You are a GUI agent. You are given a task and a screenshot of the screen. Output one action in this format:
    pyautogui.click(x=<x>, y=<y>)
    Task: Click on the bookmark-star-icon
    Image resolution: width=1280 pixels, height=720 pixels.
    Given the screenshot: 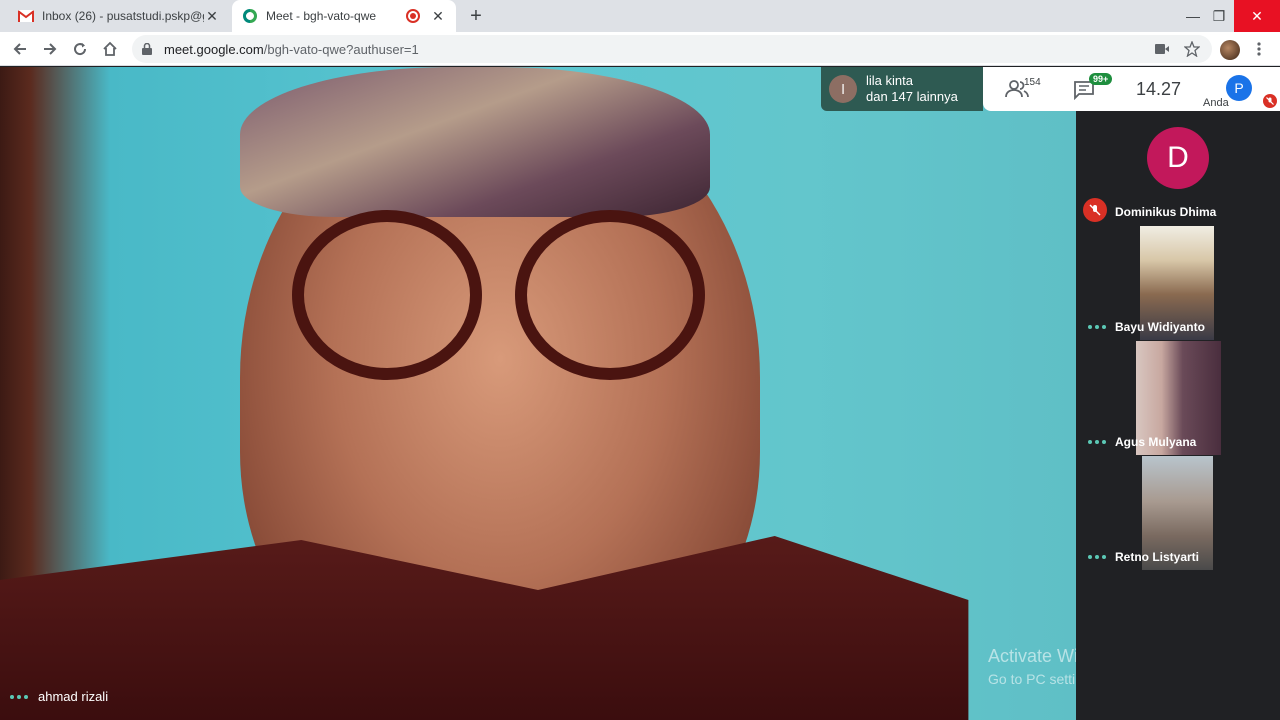 What is the action you would take?
    pyautogui.click(x=1192, y=49)
    